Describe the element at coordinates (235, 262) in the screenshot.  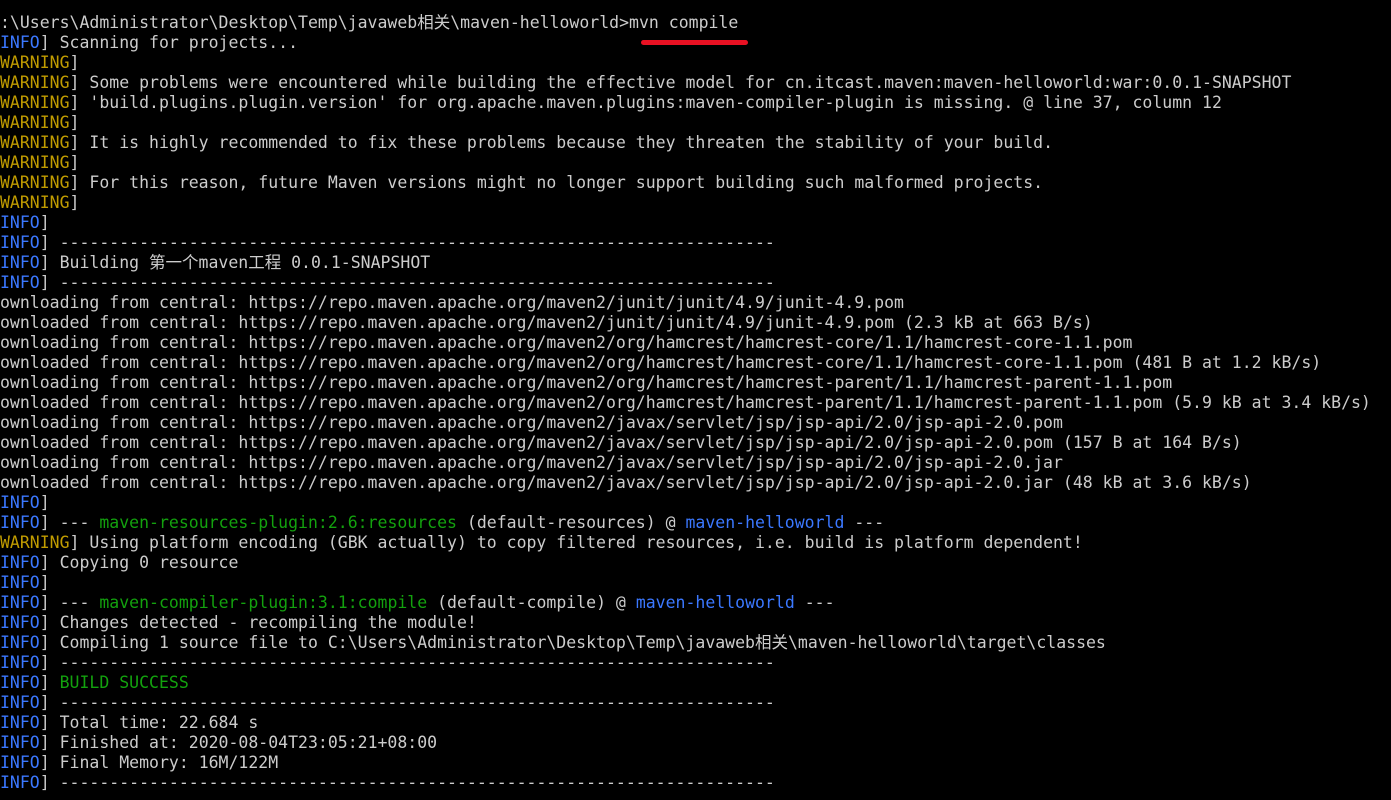
I see `line-text: ] Building 第一个maven工程 0.0.1-SNAPSHOT` at that location.